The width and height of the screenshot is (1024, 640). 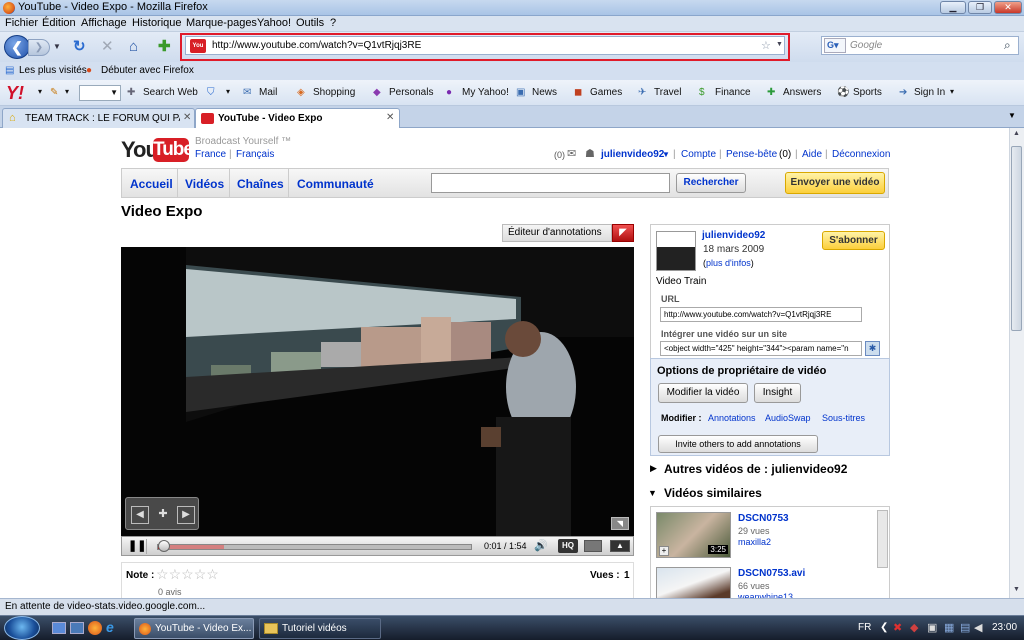 I want to click on search-icon: ⌕, so click(x=1007, y=45).